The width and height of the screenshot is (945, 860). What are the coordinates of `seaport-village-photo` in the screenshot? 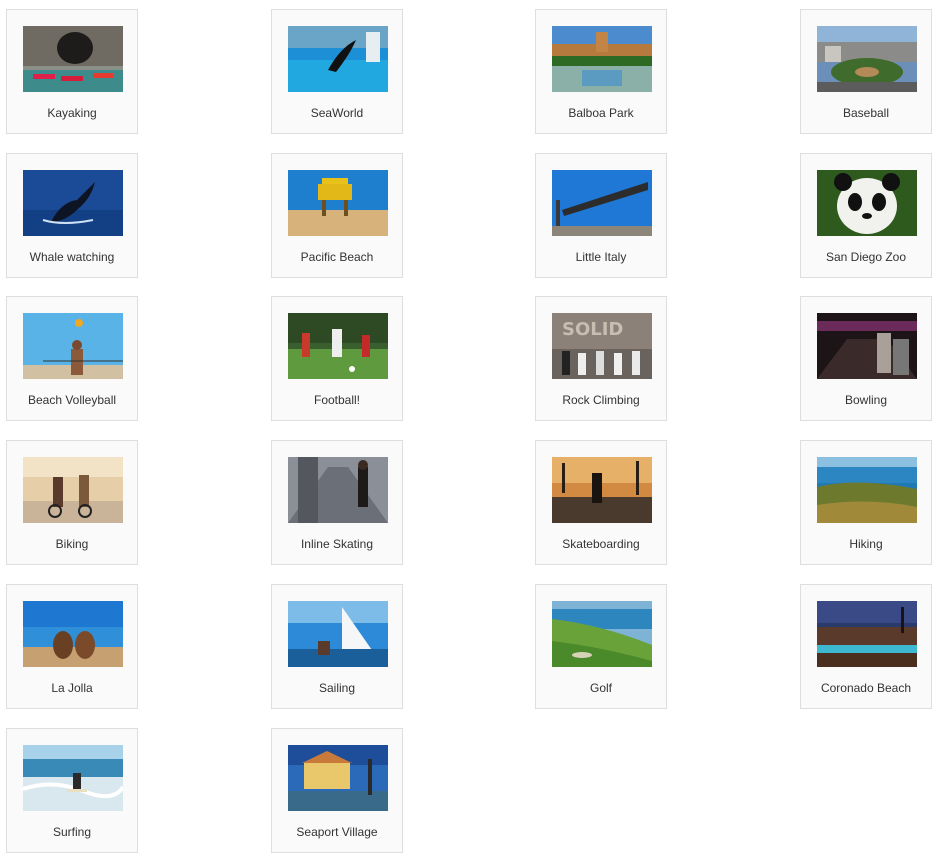 It's located at (338, 778).